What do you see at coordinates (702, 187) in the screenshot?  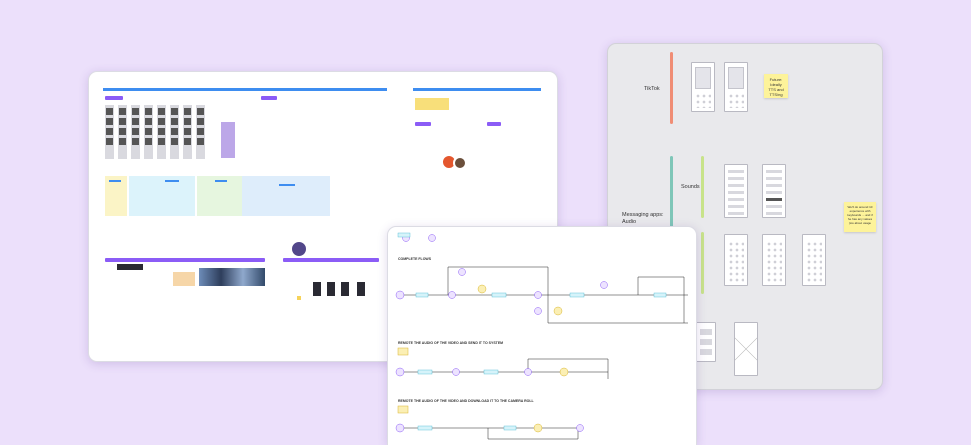 I see `section-bar-sounds` at bounding box center [702, 187].